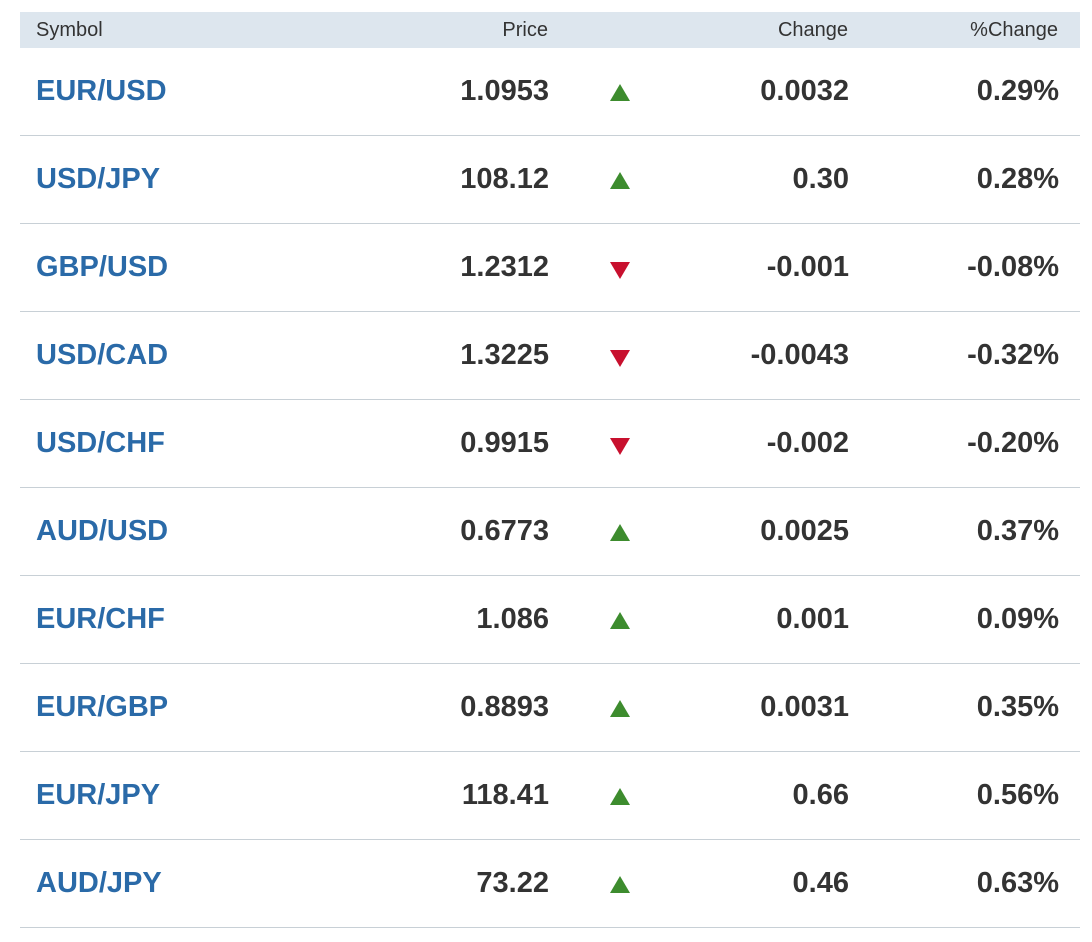 Image resolution: width=1092 pixels, height=942 pixels. I want to click on column-header-pct-change: %Change, so click(1014, 30).